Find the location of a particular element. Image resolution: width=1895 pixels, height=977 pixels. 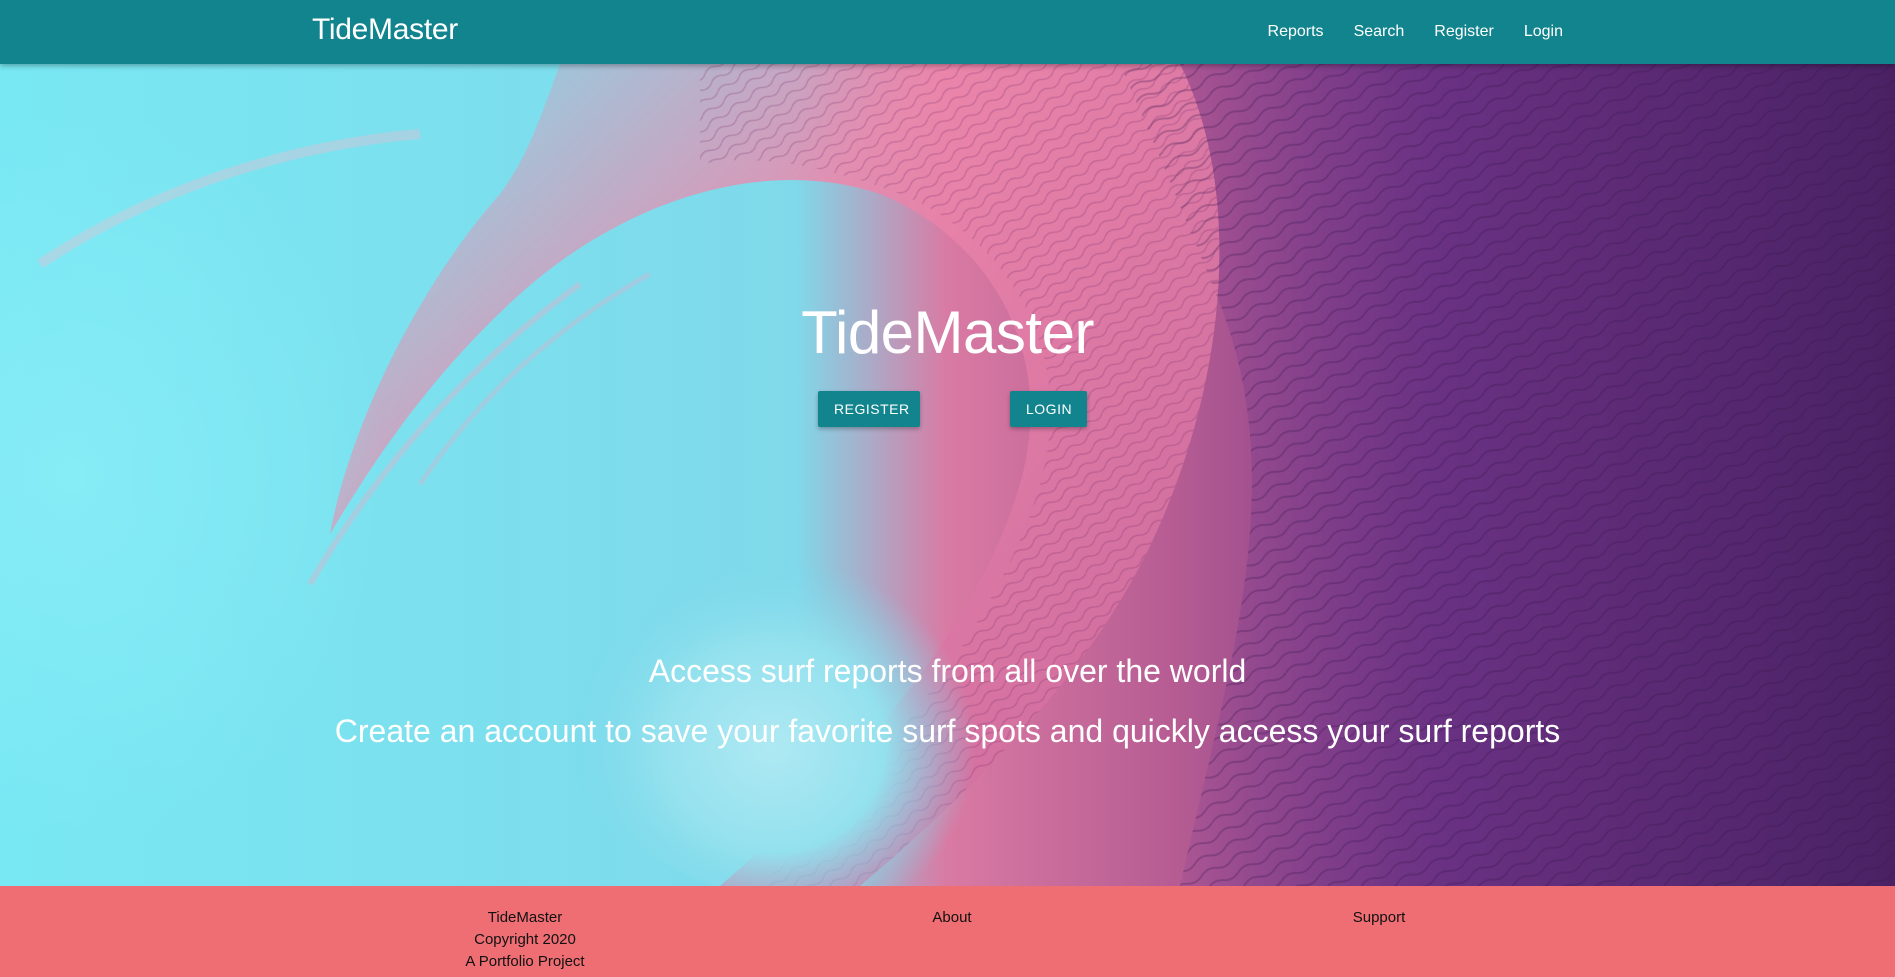

footer-support-link: Support is located at coordinates (1379, 917).